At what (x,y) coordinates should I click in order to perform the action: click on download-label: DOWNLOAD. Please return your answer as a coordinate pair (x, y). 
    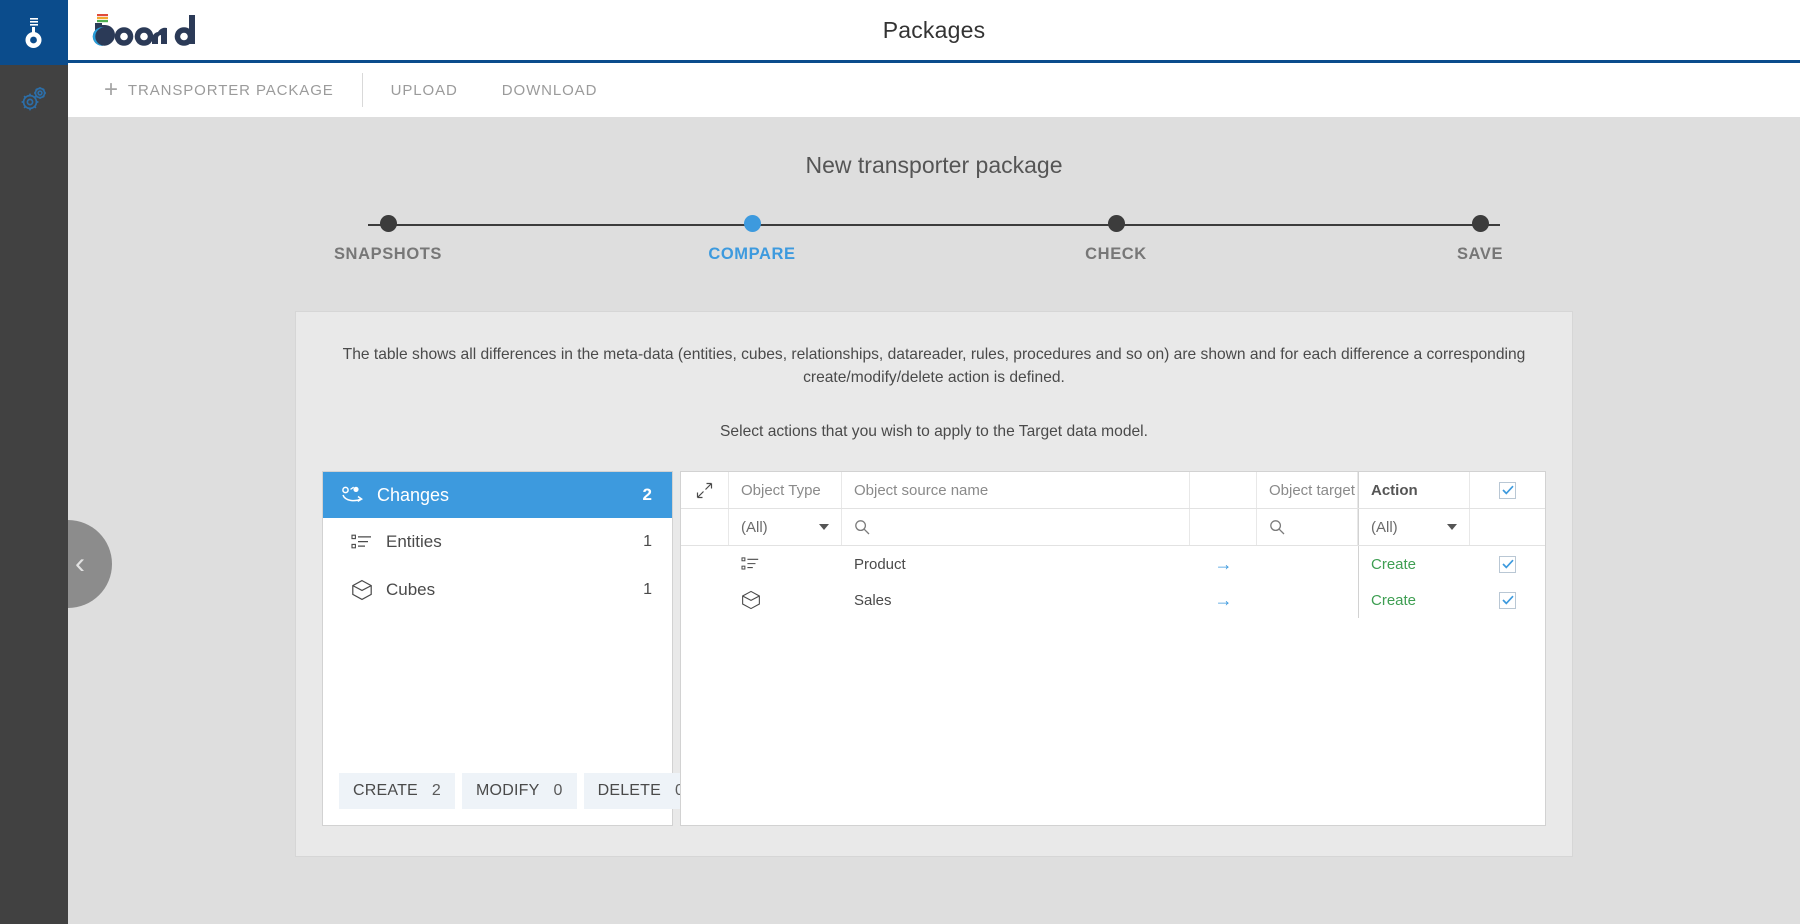
    Looking at the image, I should click on (549, 90).